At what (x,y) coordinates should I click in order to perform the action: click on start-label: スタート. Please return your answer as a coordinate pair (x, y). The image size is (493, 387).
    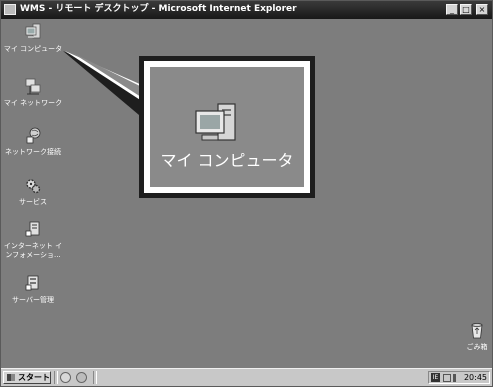
    Looking at the image, I should click on (34, 377).